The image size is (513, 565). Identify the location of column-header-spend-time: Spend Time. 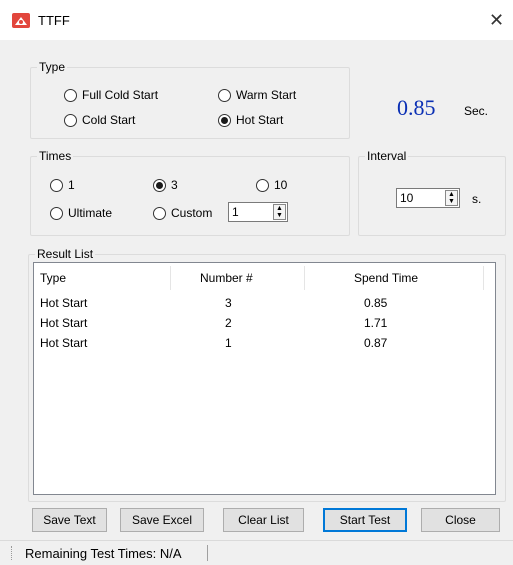
(386, 279).